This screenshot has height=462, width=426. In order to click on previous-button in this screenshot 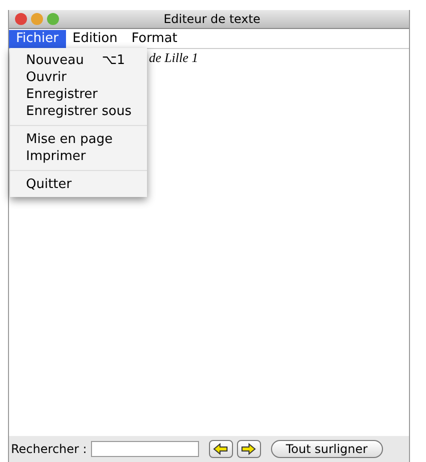, I will do `click(220, 449)`.